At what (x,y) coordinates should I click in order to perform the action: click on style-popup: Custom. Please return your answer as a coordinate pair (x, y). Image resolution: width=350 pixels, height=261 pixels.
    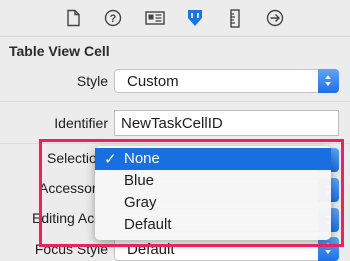
    Looking at the image, I should click on (226, 81).